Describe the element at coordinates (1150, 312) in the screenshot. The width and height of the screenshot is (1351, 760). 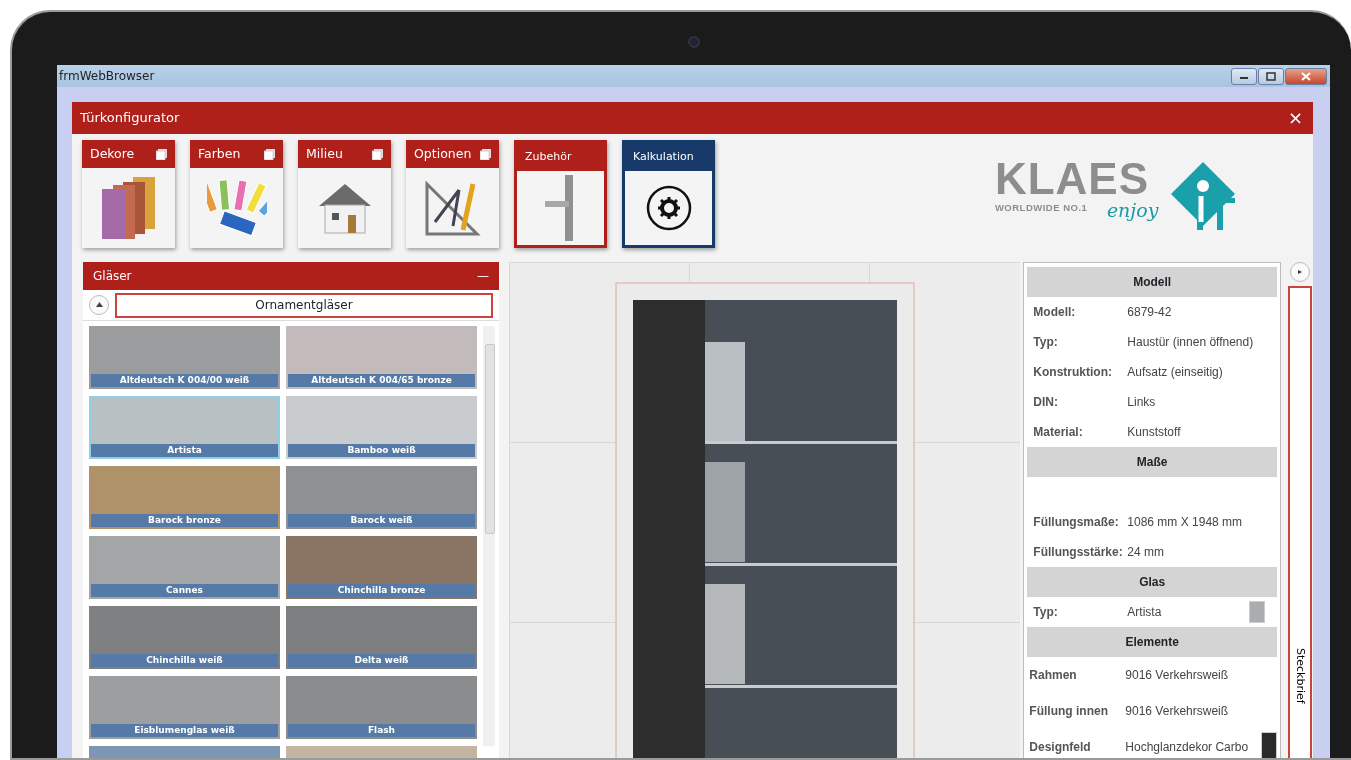
I see `field-value: 6879-42` at that location.